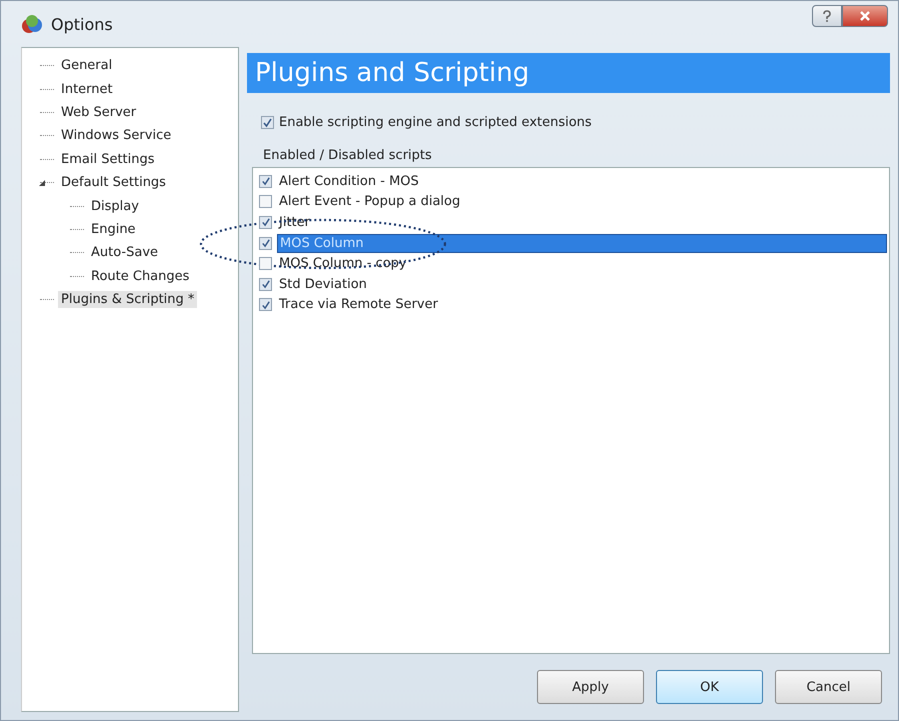 The height and width of the screenshot is (721, 899). What do you see at coordinates (828, 687) in the screenshot?
I see `dialog-button: Cancel` at bounding box center [828, 687].